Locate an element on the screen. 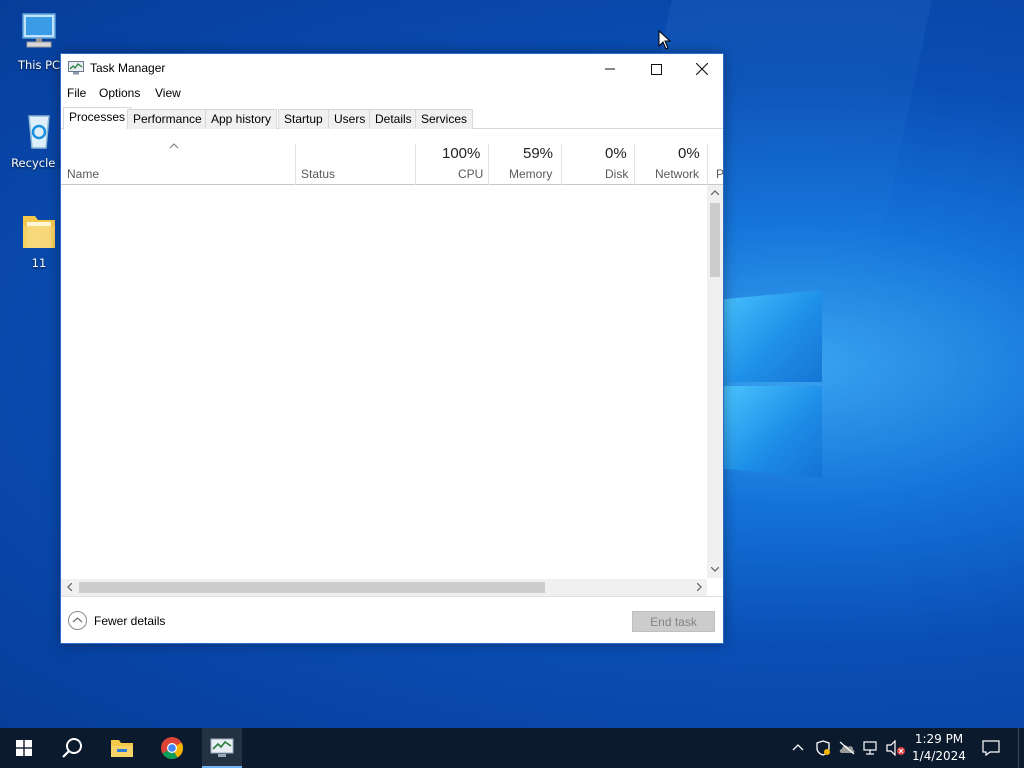  close-button is located at coordinates (702, 69).